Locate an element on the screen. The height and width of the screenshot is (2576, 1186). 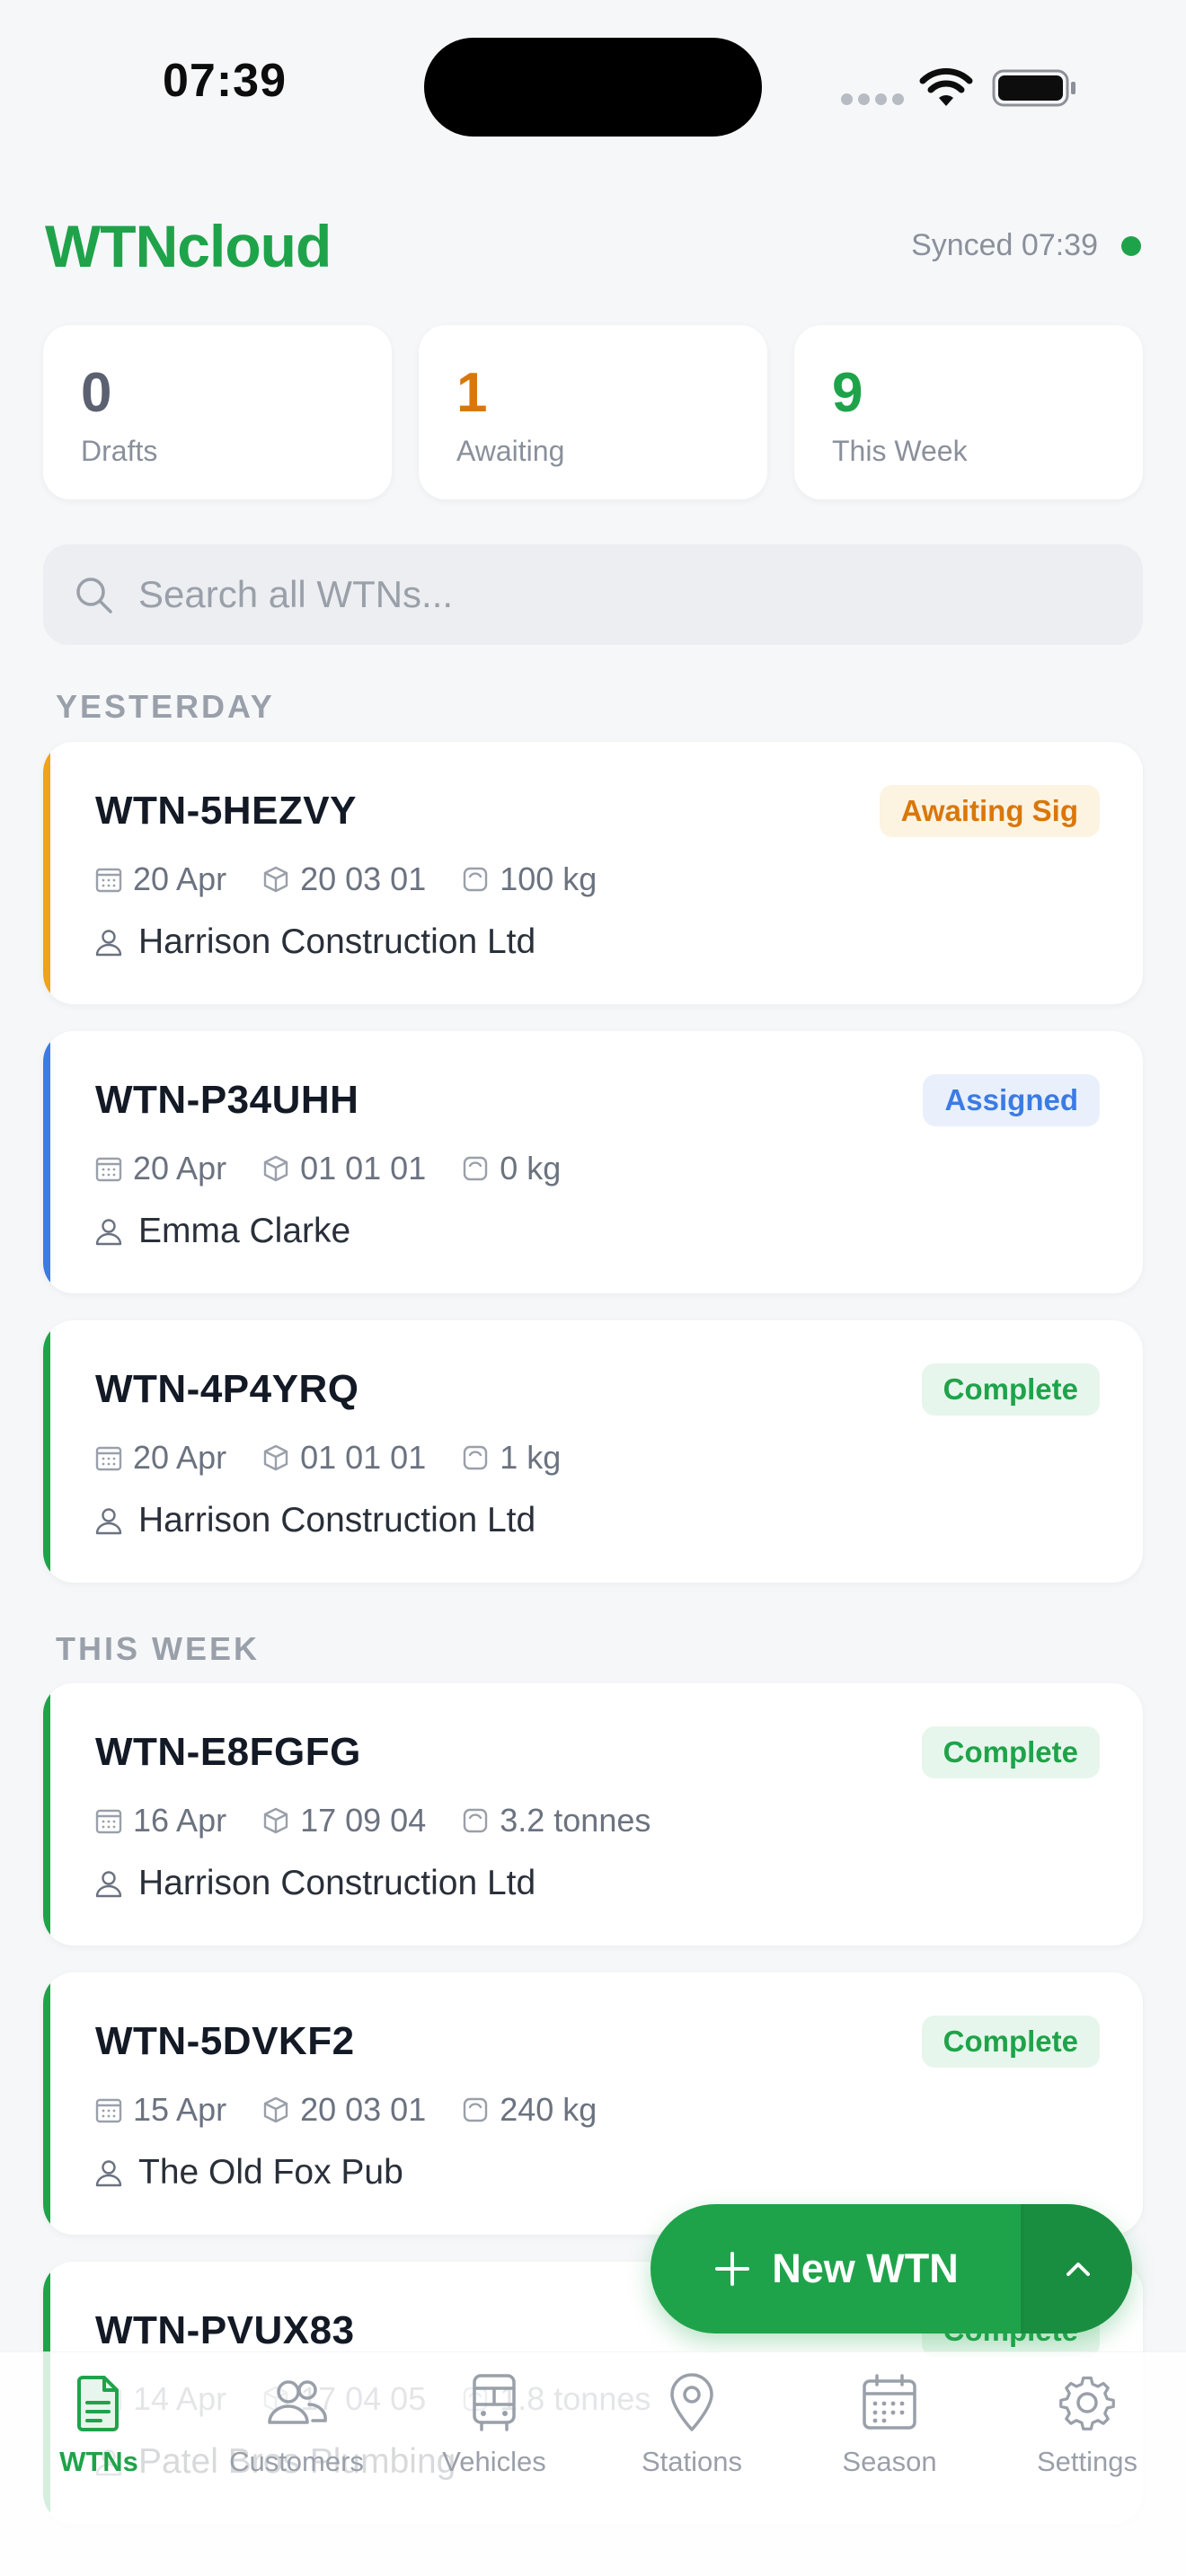
wtn-id: WTN-5HEZVY is located at coordinates (226, 811).